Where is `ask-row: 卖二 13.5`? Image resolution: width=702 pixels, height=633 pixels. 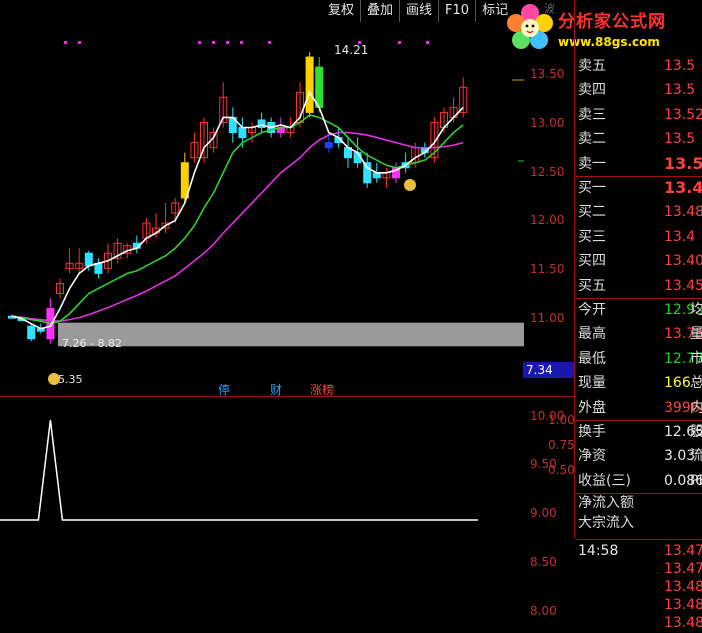 ask-row: 卖二 13.5 is located at coordinates (639, 139).